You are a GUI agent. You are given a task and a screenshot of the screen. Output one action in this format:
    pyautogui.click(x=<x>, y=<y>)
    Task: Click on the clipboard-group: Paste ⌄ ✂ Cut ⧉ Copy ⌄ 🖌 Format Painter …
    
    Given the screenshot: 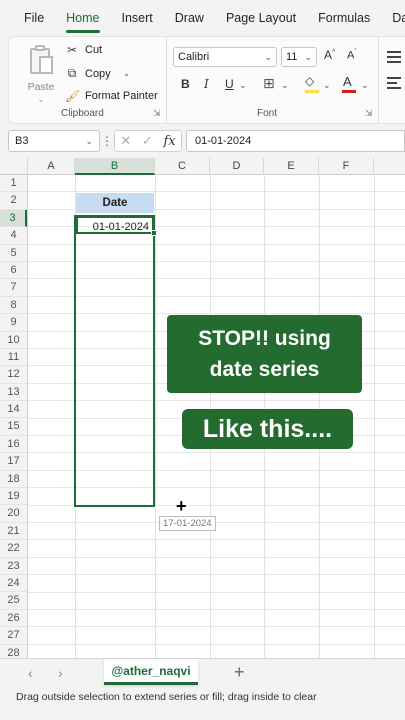 What is the action you would take?
    pyautogui.click(x=88, y=80)
    